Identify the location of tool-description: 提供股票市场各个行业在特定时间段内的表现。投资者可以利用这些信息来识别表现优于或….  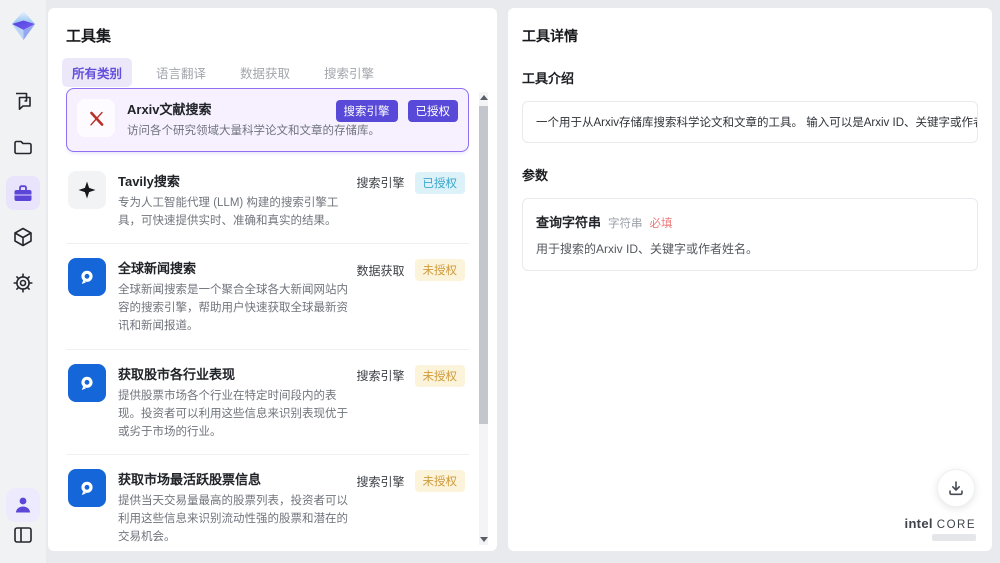
(233, 413).